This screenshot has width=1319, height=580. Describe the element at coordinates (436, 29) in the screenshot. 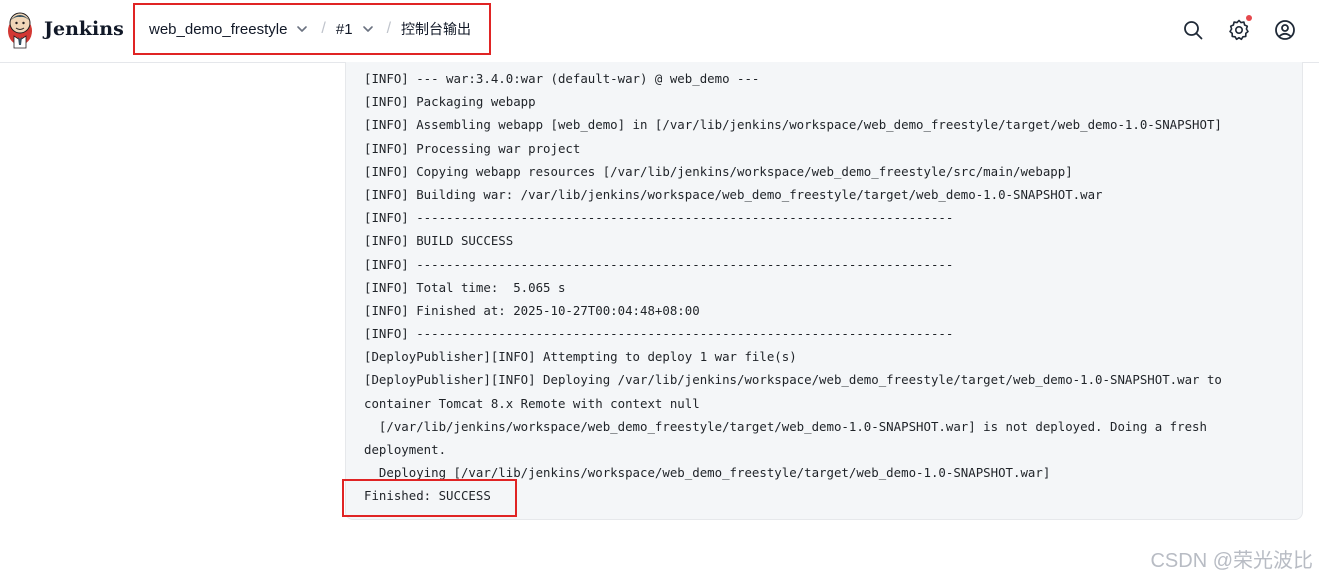

I see `breadcrumb-console-output: 控制台输出` at that location.